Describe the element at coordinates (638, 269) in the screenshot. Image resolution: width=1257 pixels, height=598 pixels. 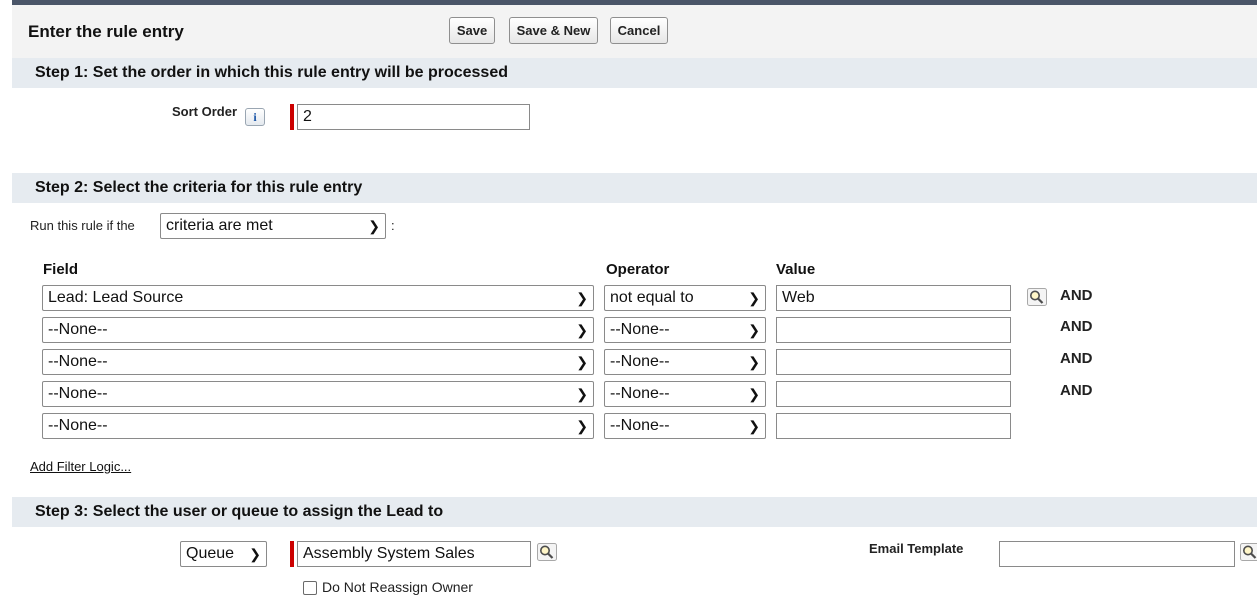
I see `operator-column-header: Operator` at that location.